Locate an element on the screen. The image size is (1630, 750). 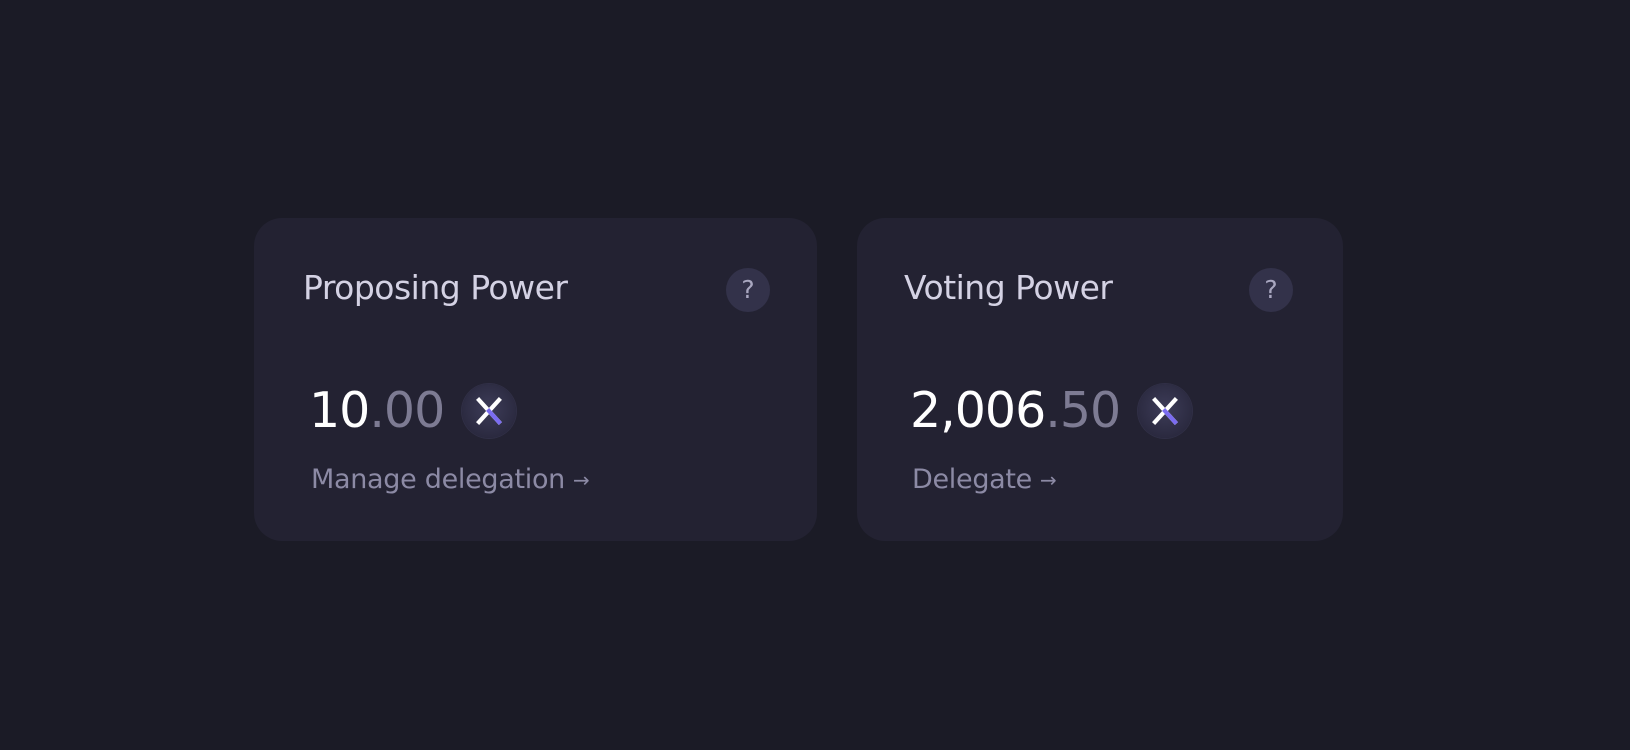
manage-delegation-label: Manage delegation is located at coordinates (438, 479).